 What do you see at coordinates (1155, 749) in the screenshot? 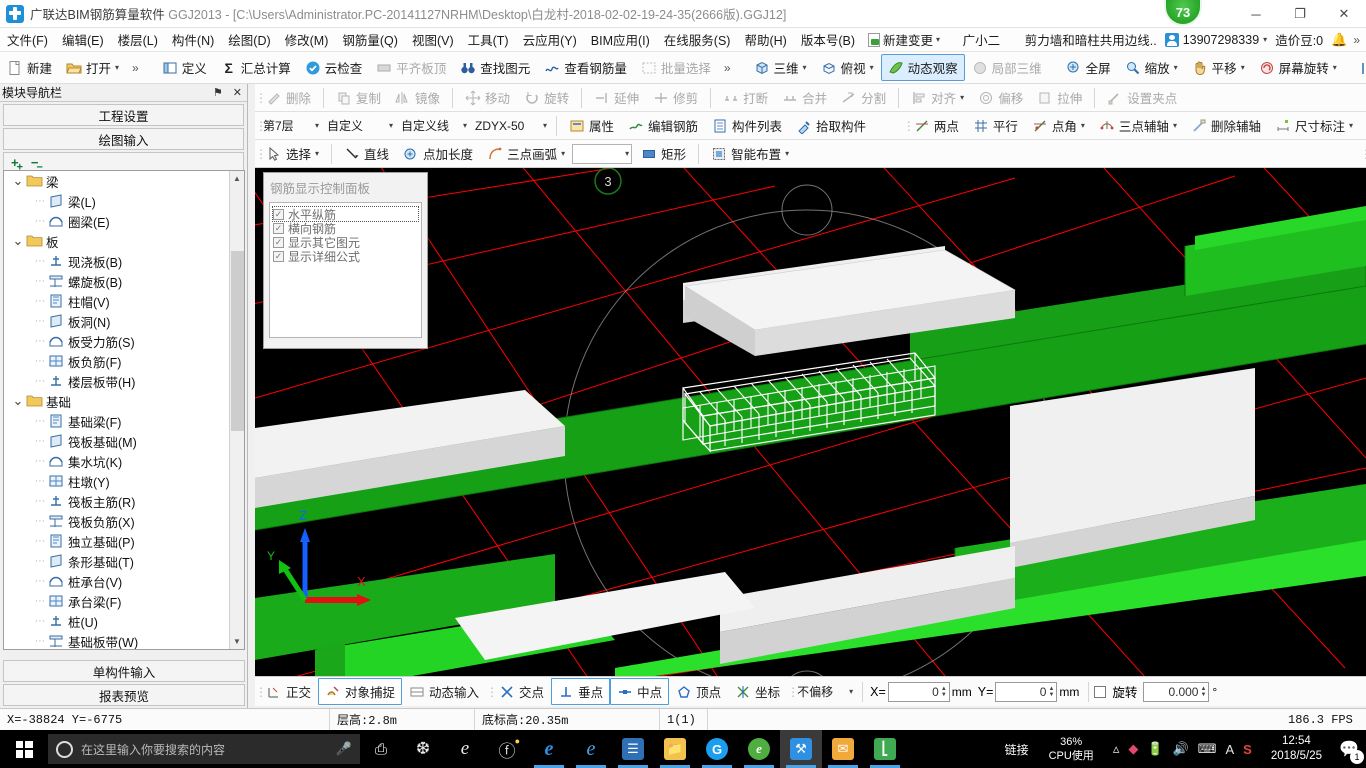
I see `tray-battery-icon: 🔋` at bounding box center [1155, 749].